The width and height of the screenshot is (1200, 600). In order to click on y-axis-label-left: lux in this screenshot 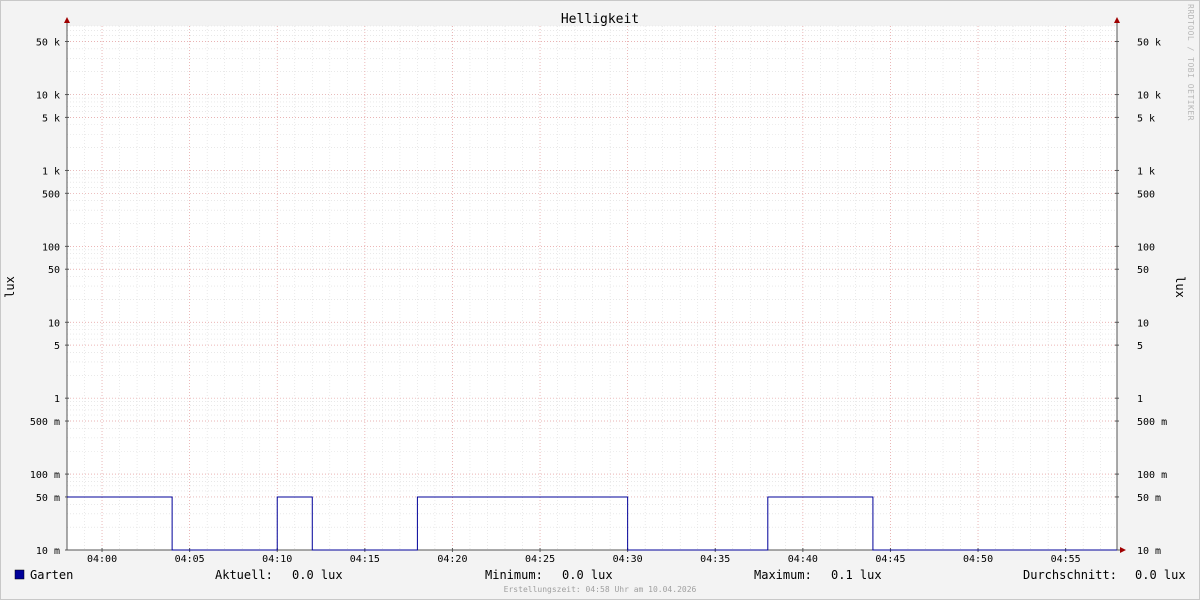, I will do `click(10, 287)`.